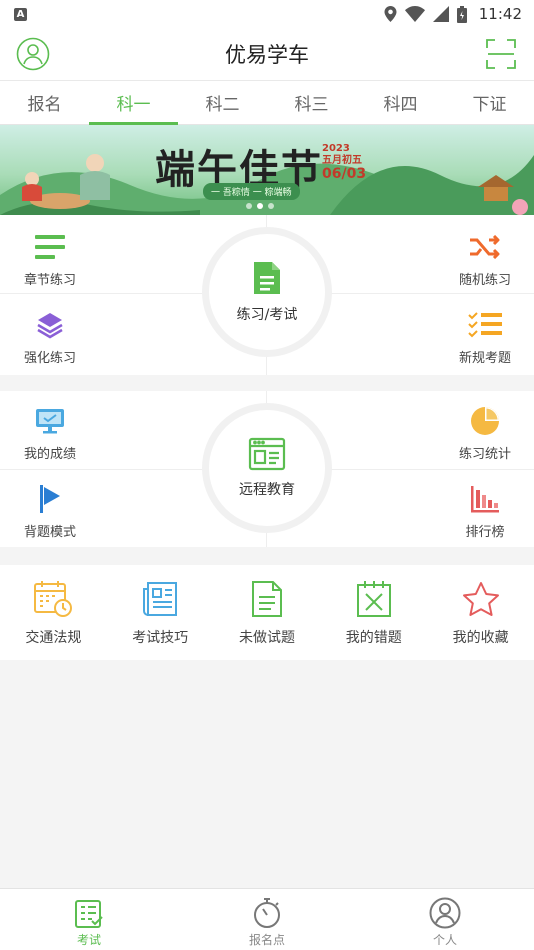  I want to click on wifi-icon, so click(414, 14).